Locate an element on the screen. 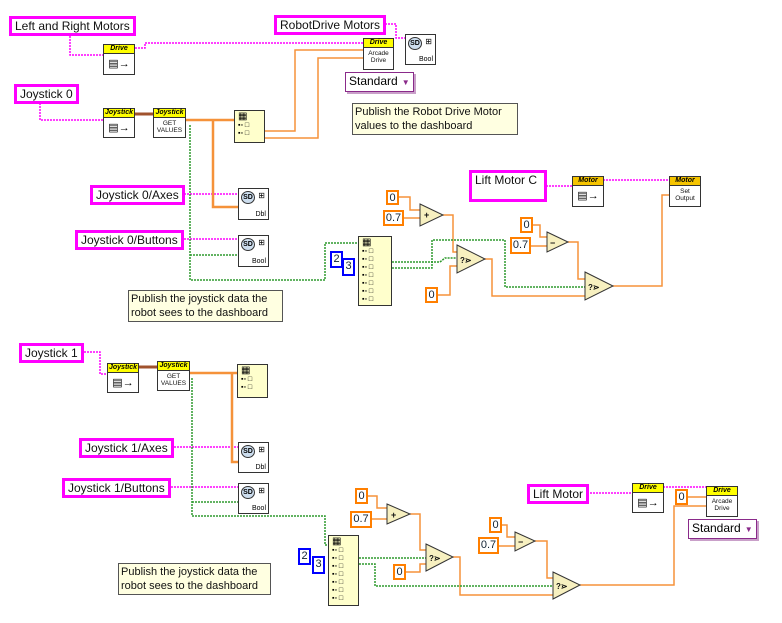 The width and height of the screenshot is (782, 623). robotdrive-motors-control: RobotDrive Motors is located at coordinates (330, 25).